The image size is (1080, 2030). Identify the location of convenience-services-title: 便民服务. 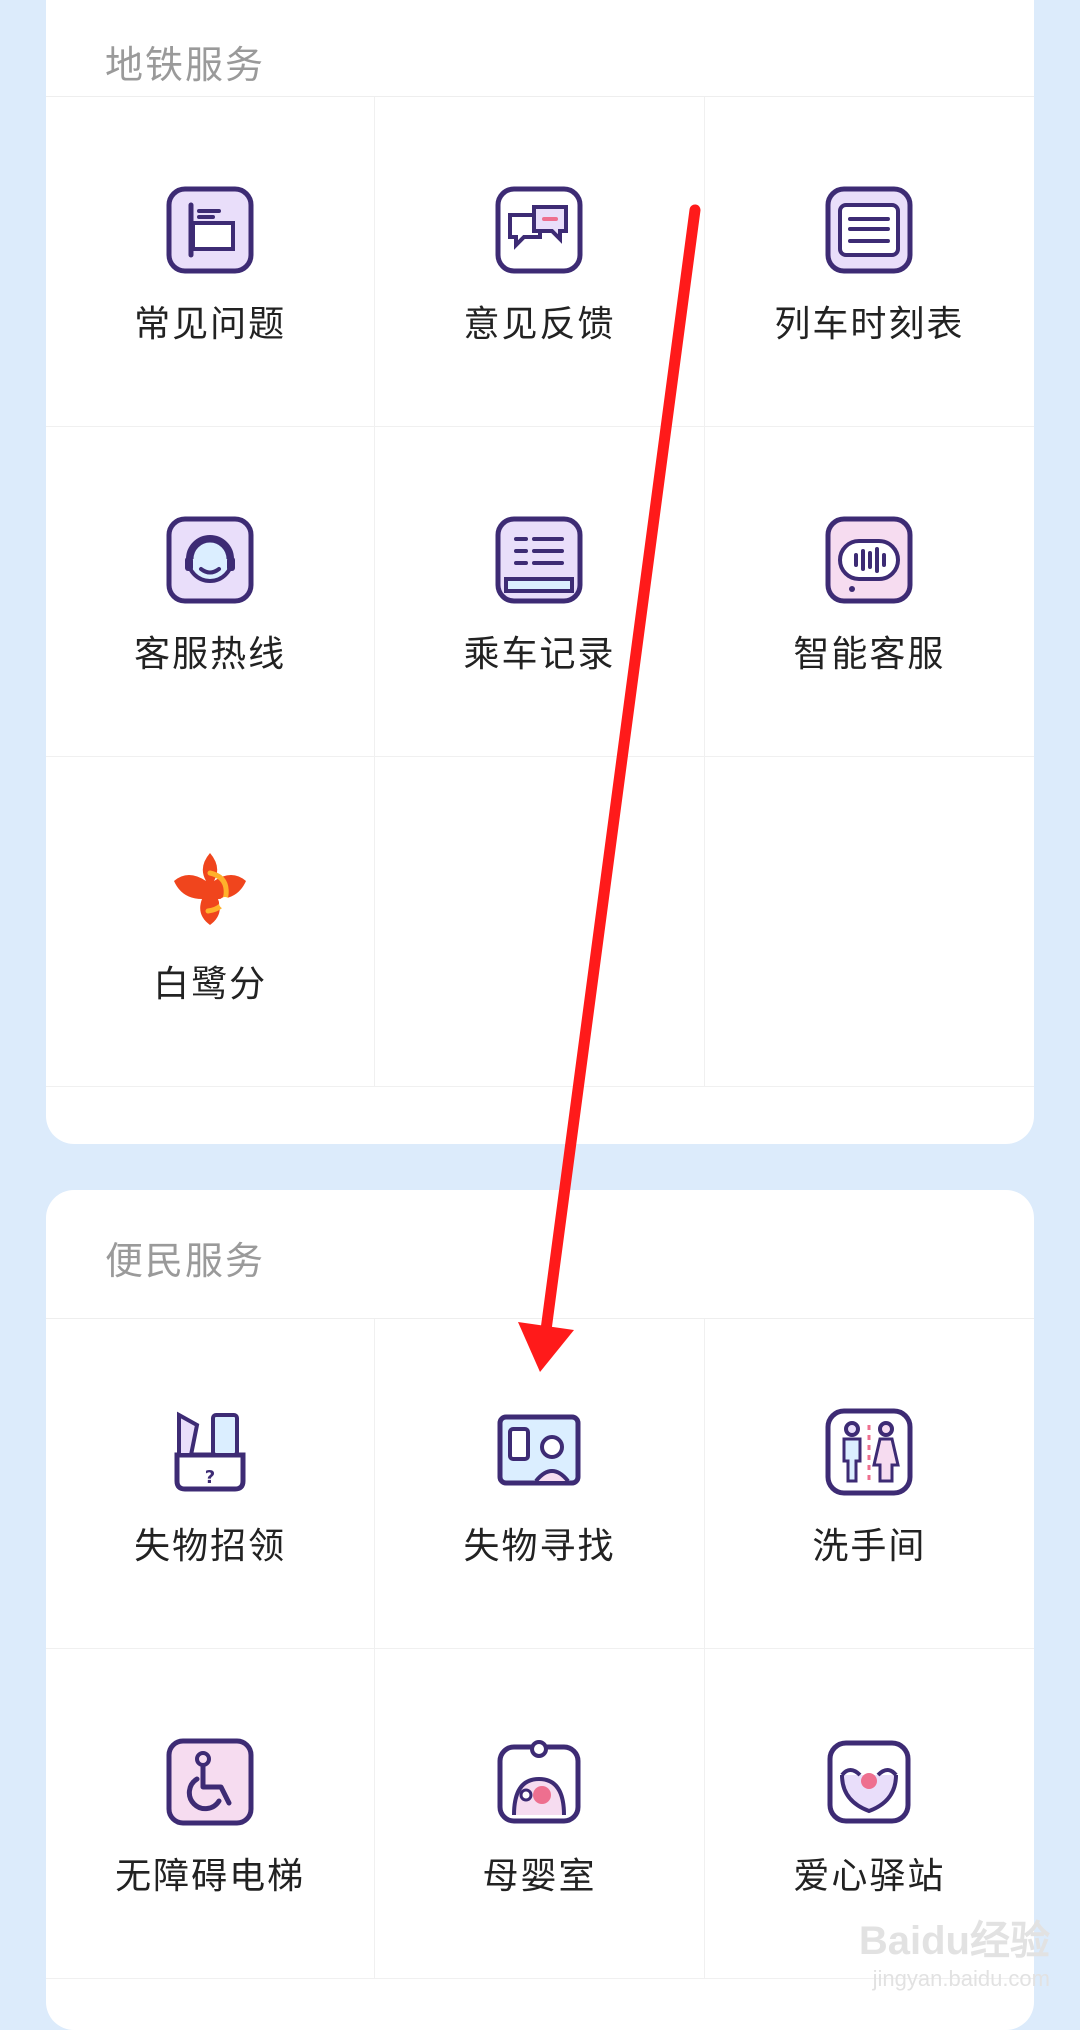
(185, 1261).